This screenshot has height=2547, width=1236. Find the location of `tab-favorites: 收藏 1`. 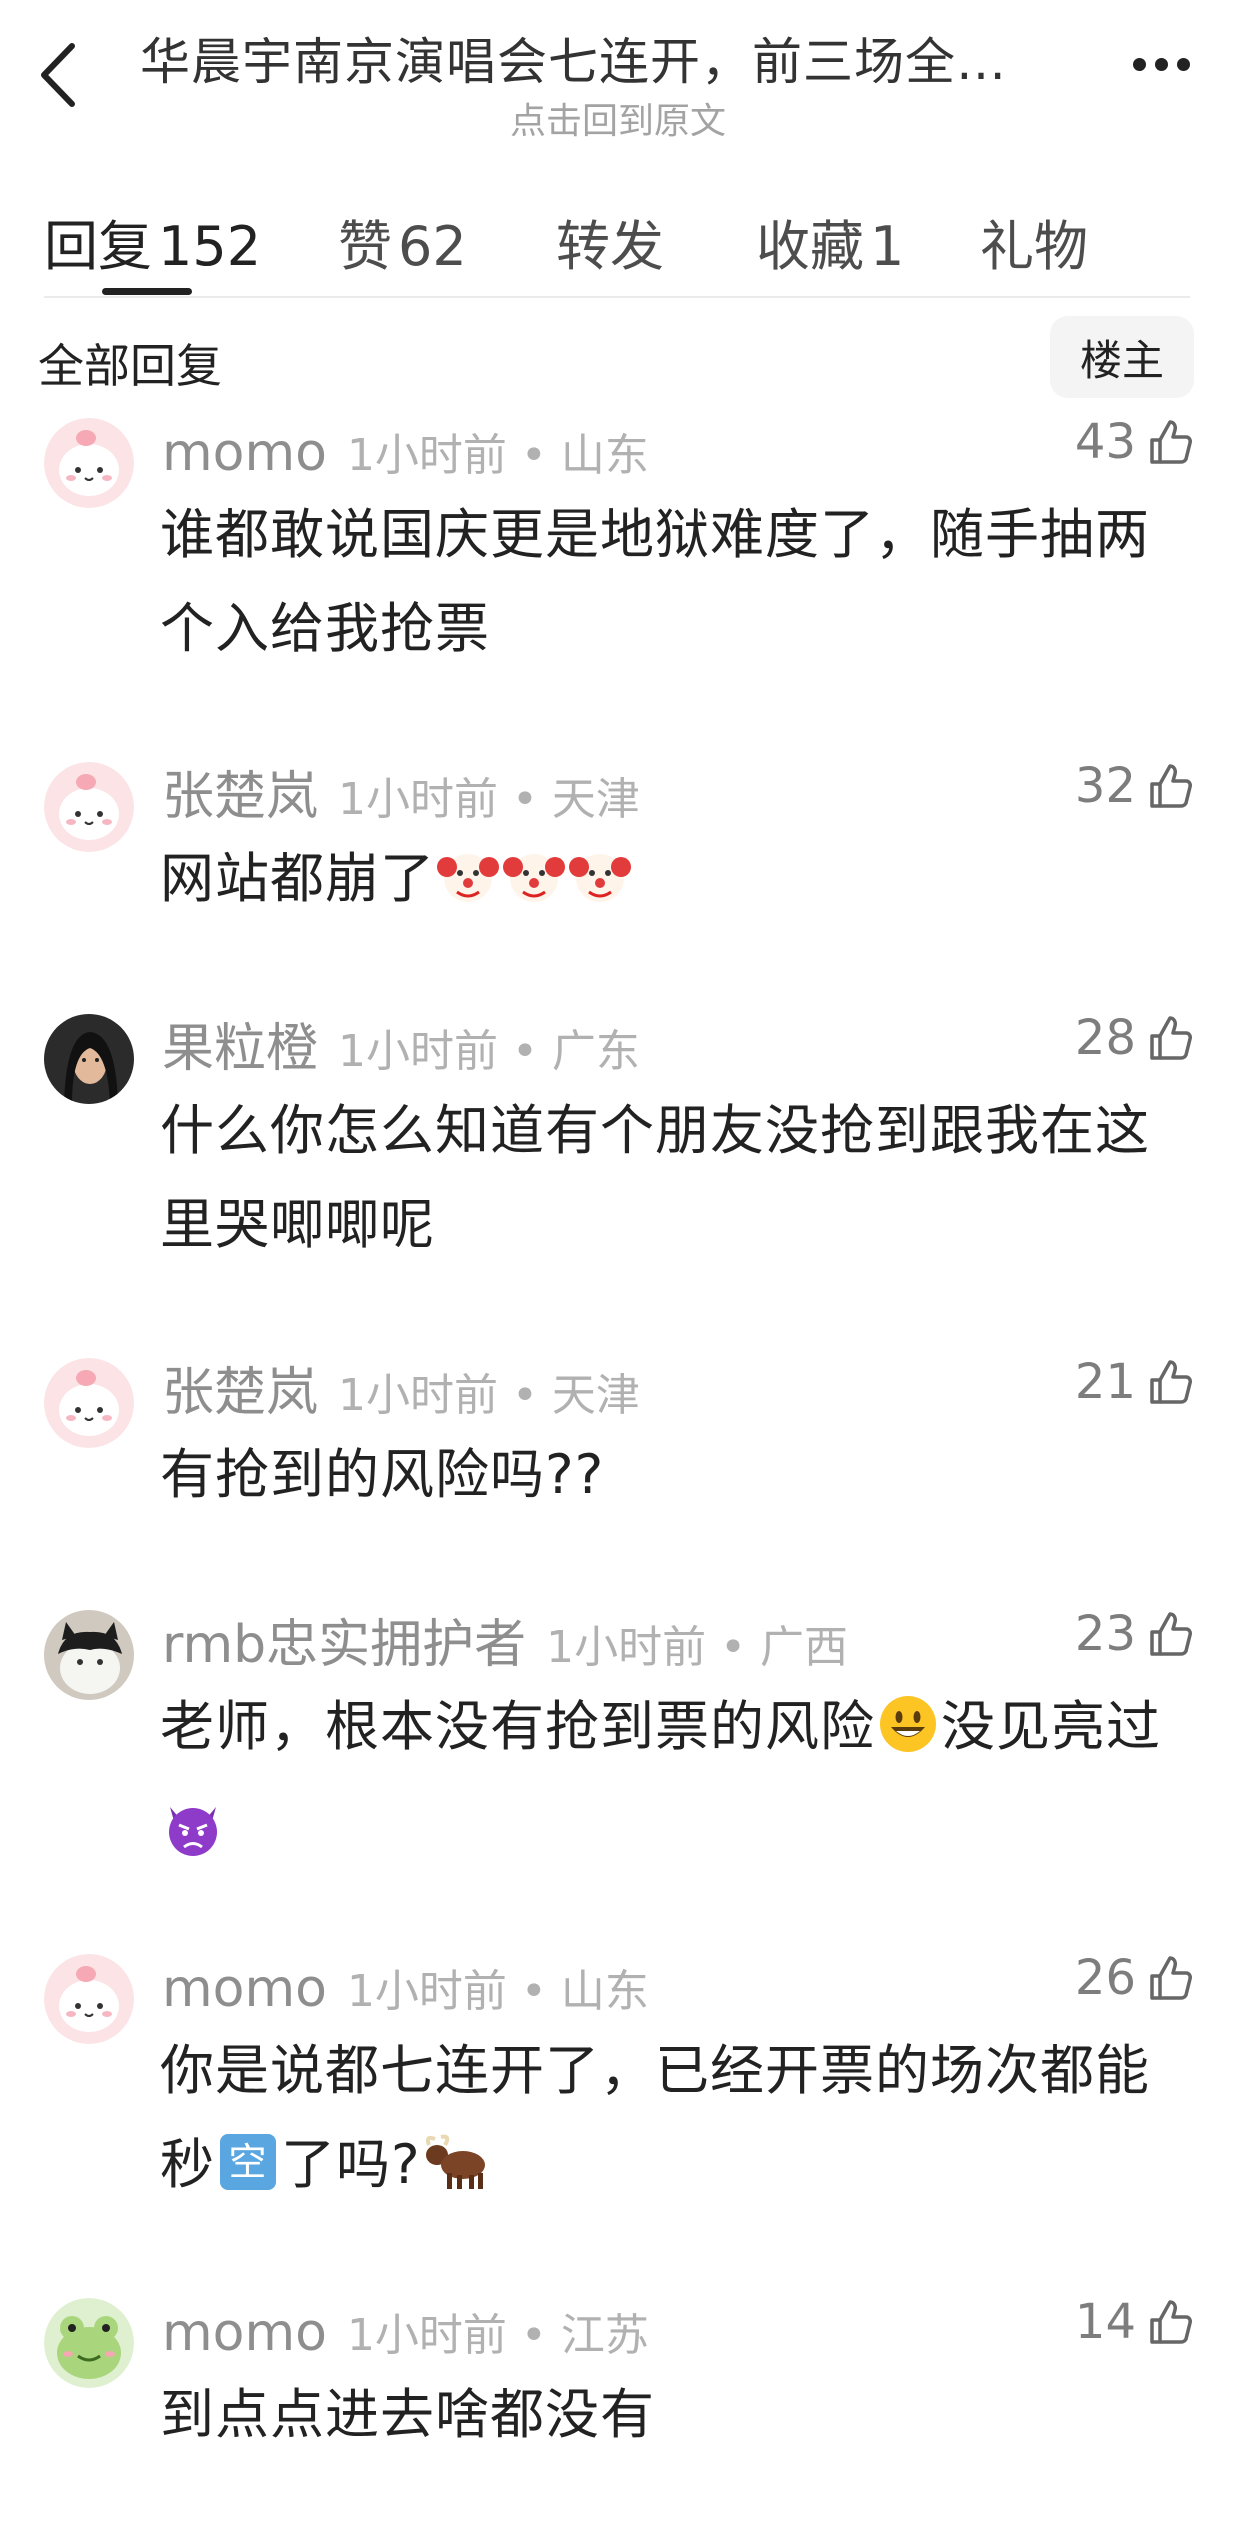

tab-favorites: 收藏 1 is located at coordinates (830, 241).